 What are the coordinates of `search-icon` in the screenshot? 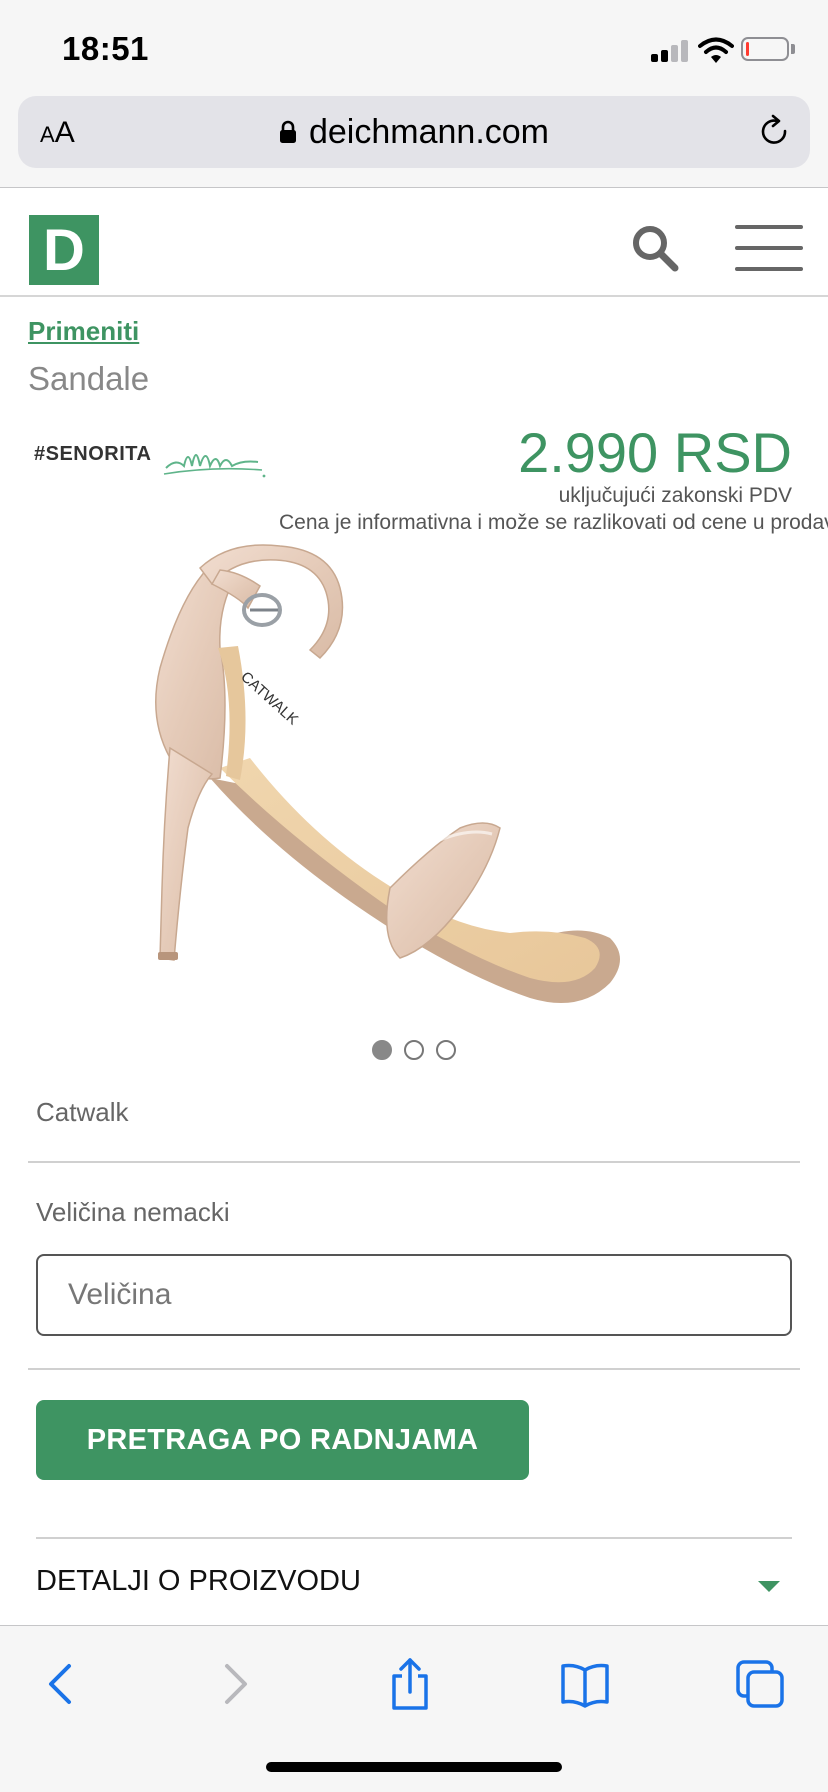 It's located at (655, 248).